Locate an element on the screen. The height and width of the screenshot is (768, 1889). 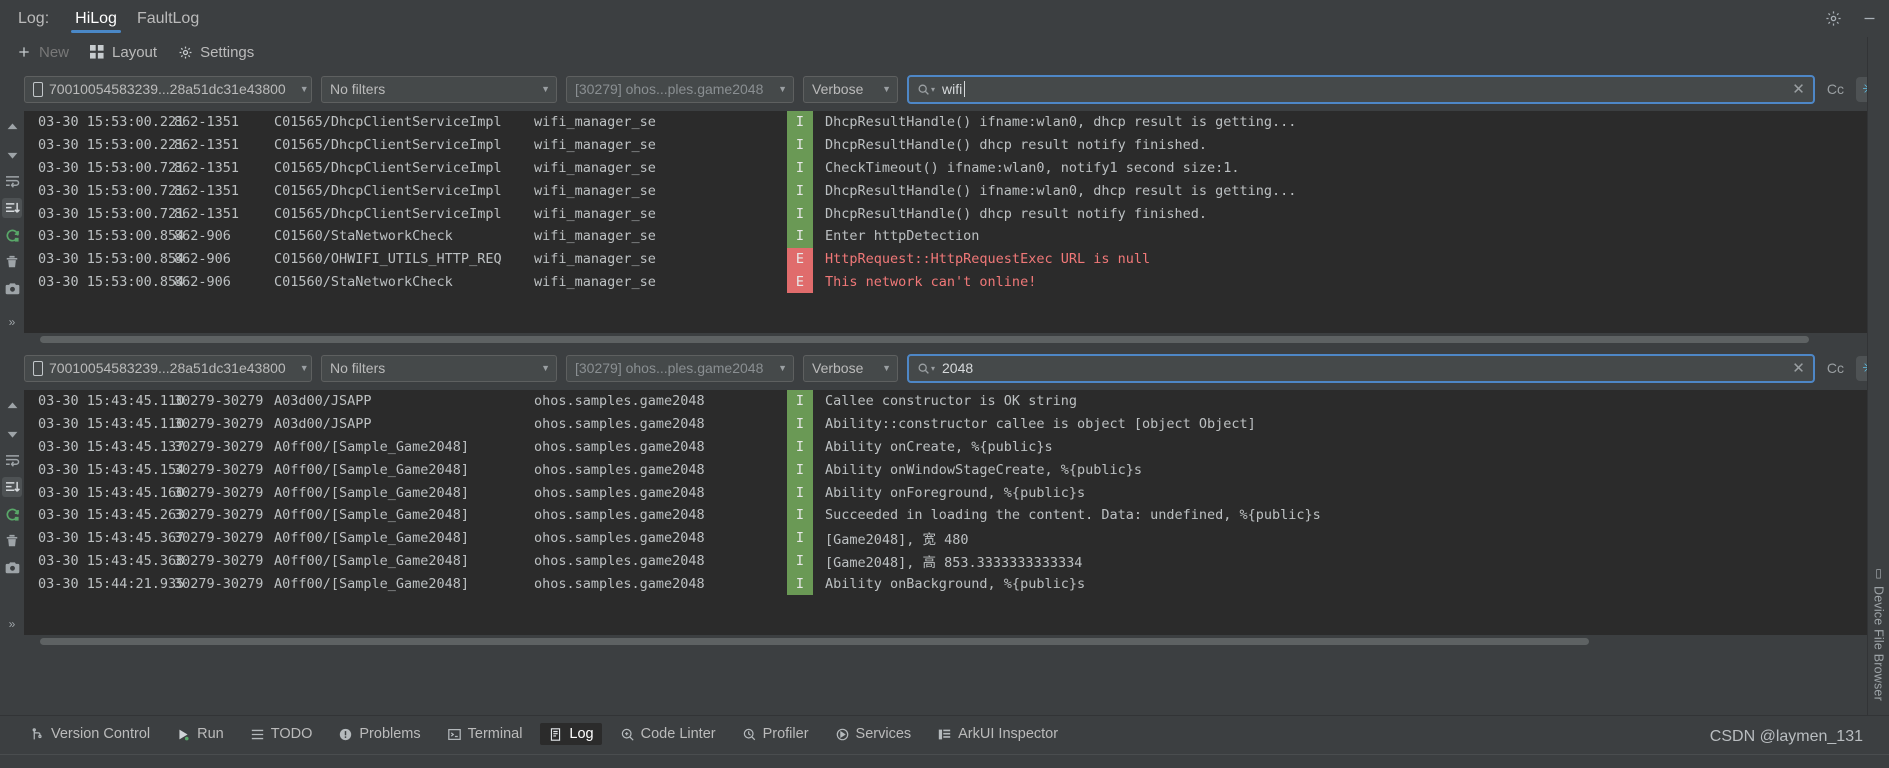
log-row-message: [Game2048], 高 853.3333333333334 is located at coordinates (954, 562).